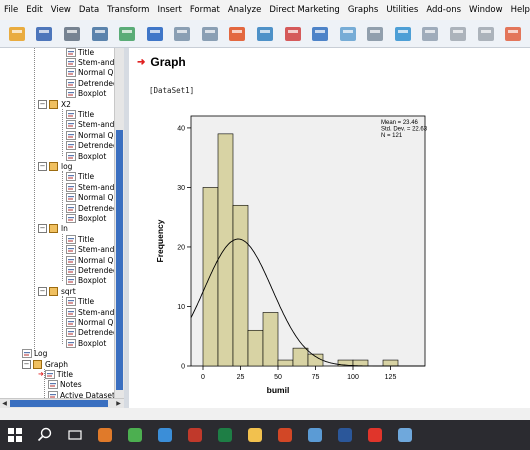 This screenshot has width=530, height=450. Describe the element at coordinates (265, 34) in the screenshot. I see `goto-case-icon` at that location.